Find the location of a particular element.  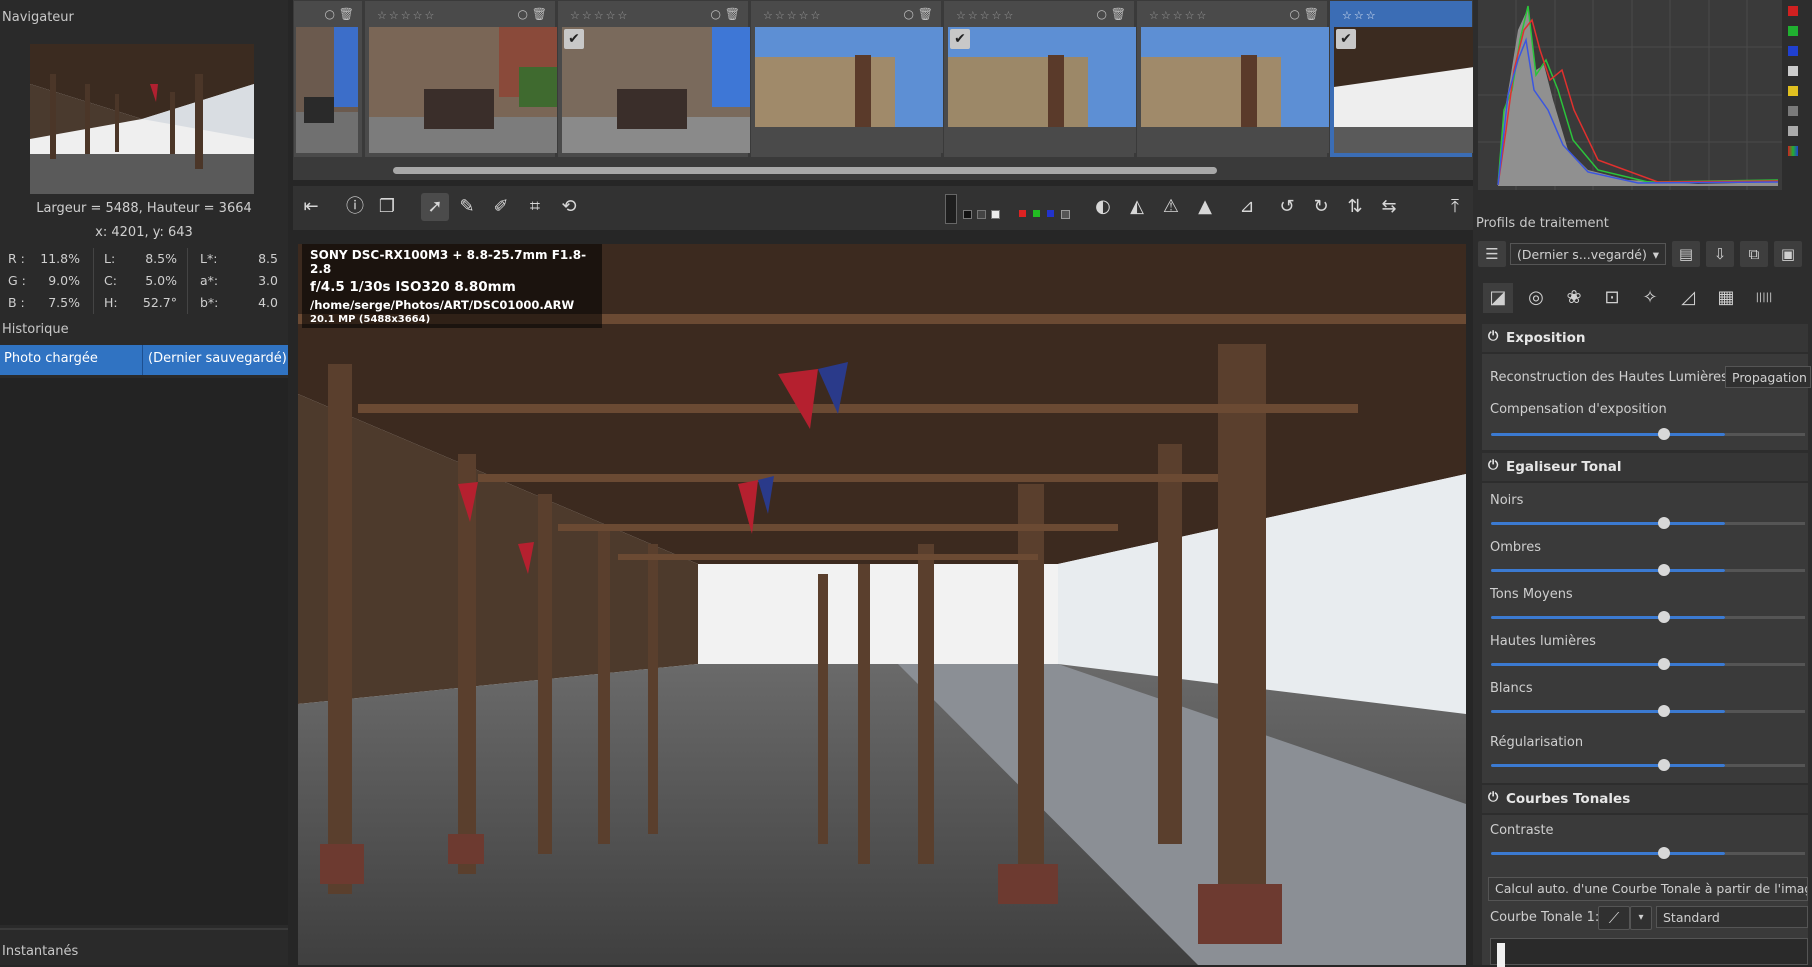

histogram-green-icon is located at coordinates (1793, 31).